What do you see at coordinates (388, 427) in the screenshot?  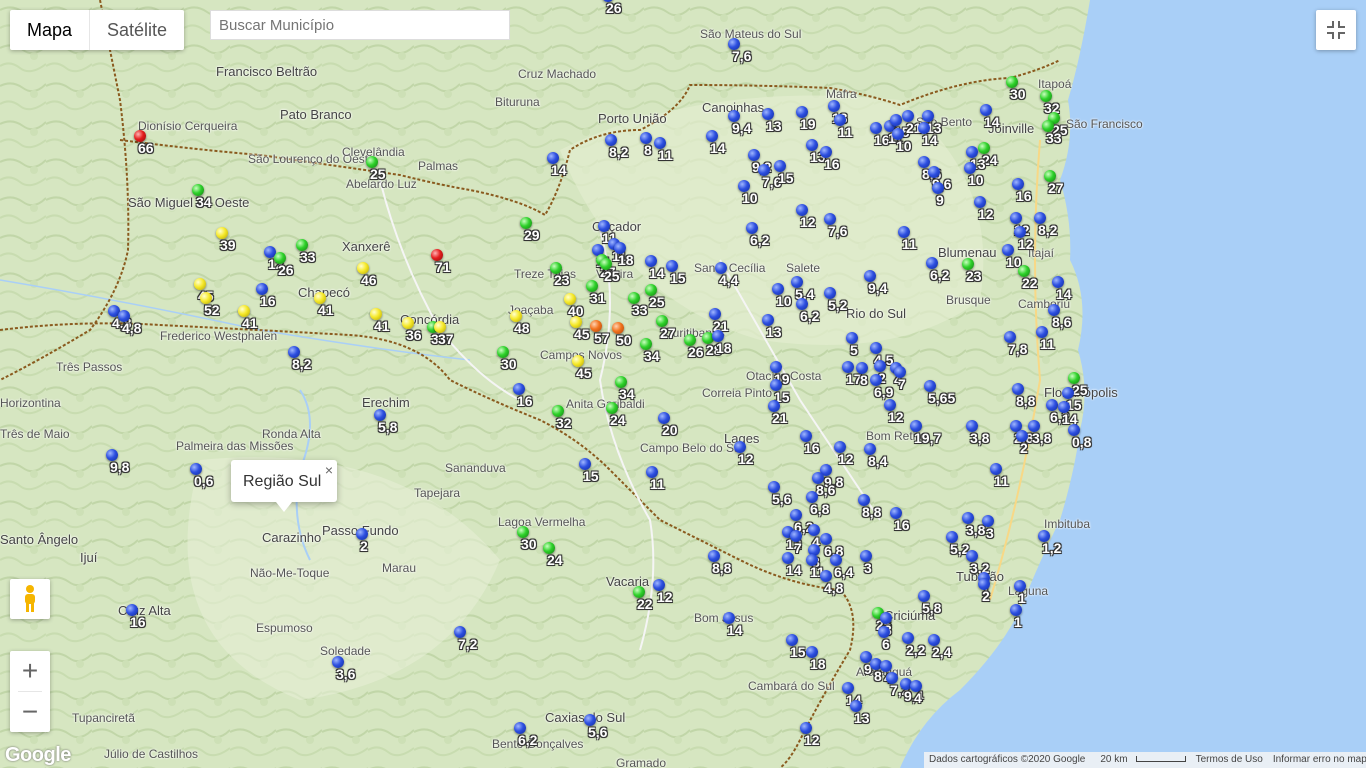 I see `station-value-label: 5,8` at bounding box center [388, 427].